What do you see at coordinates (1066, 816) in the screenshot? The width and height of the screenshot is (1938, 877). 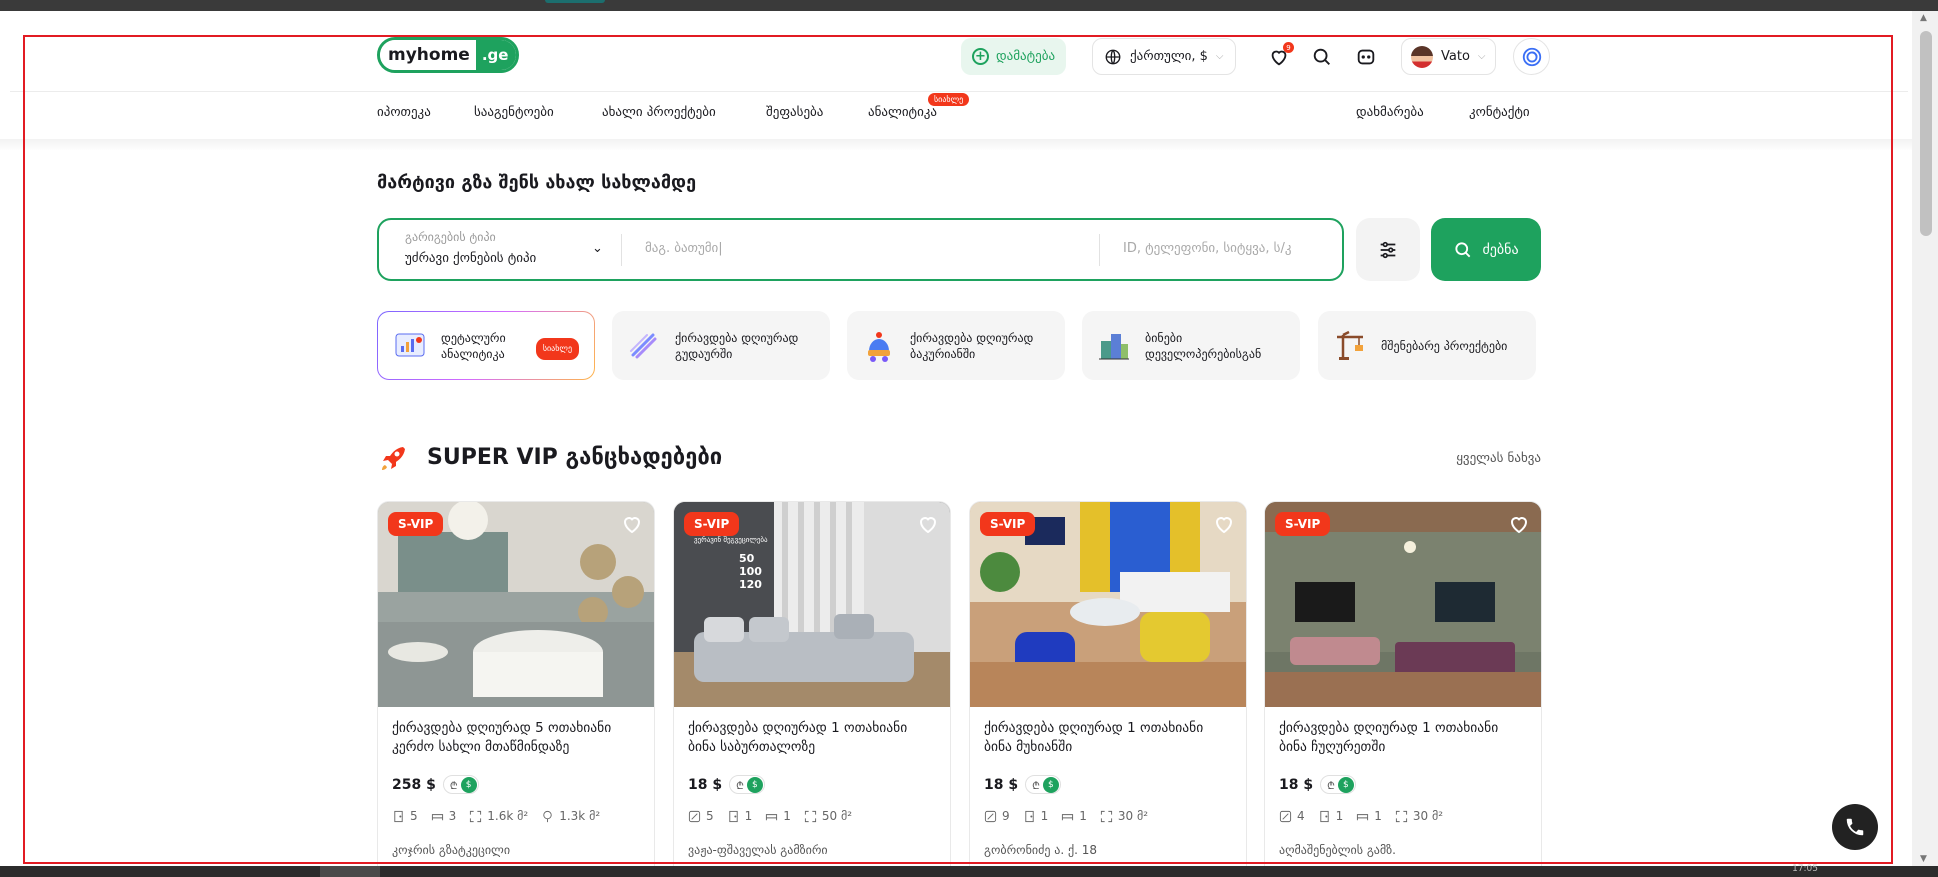 I see `listing-specs: 9 1 1 30 მ²` at bounding box center [1066, 816].